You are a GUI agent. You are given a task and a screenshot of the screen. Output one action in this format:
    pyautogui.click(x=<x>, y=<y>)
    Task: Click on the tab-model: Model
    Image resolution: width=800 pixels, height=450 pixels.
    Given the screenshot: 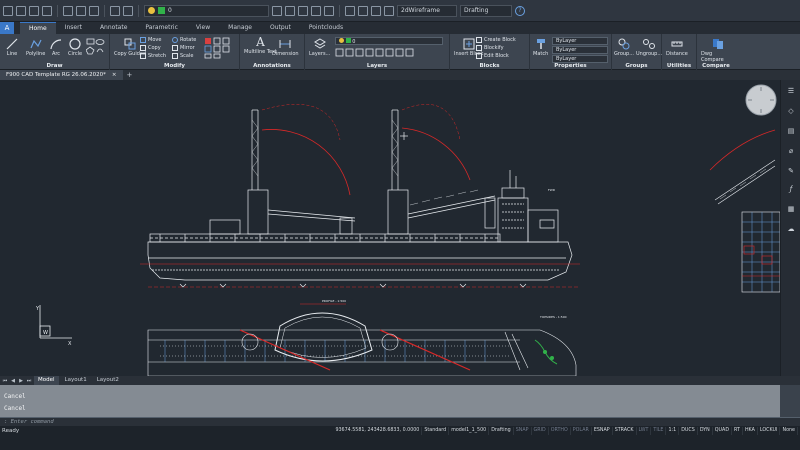 What is the action you would take?
    pyautogui.click(x=46, y=380)
    